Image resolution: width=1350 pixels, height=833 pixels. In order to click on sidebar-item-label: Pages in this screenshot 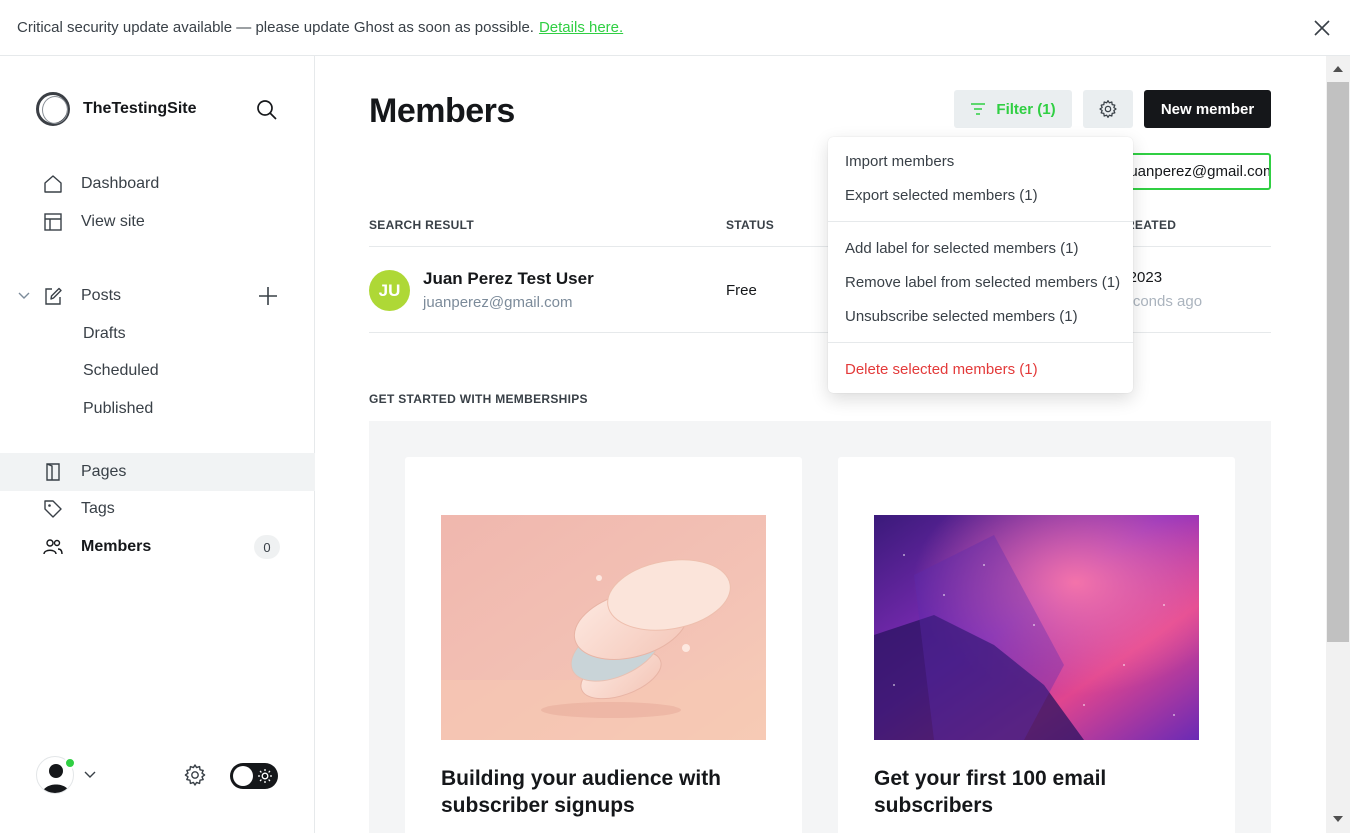, I will do `click(104, 471)`.